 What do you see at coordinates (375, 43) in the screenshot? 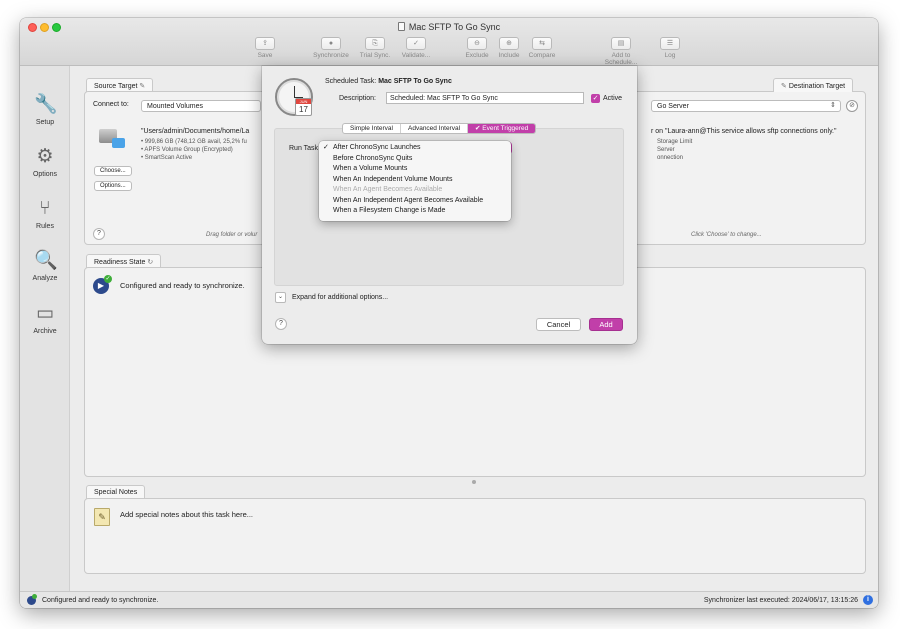
I see `trial-sync-icon: ⎘` at bounding box center [375, 43].